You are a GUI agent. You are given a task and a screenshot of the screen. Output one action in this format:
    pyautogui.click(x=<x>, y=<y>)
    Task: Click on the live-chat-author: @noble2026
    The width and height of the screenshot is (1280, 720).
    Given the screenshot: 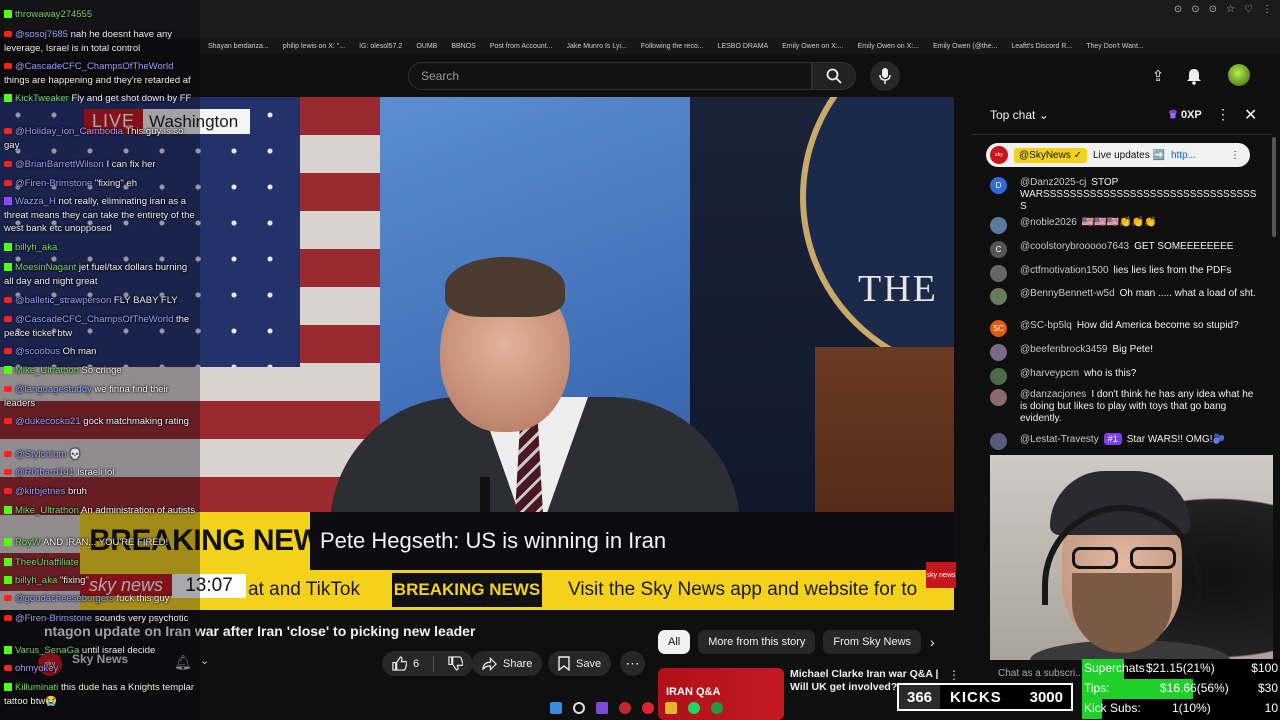 What is the action you would take?
    pyautogui.click(x=1048, y=222)
    